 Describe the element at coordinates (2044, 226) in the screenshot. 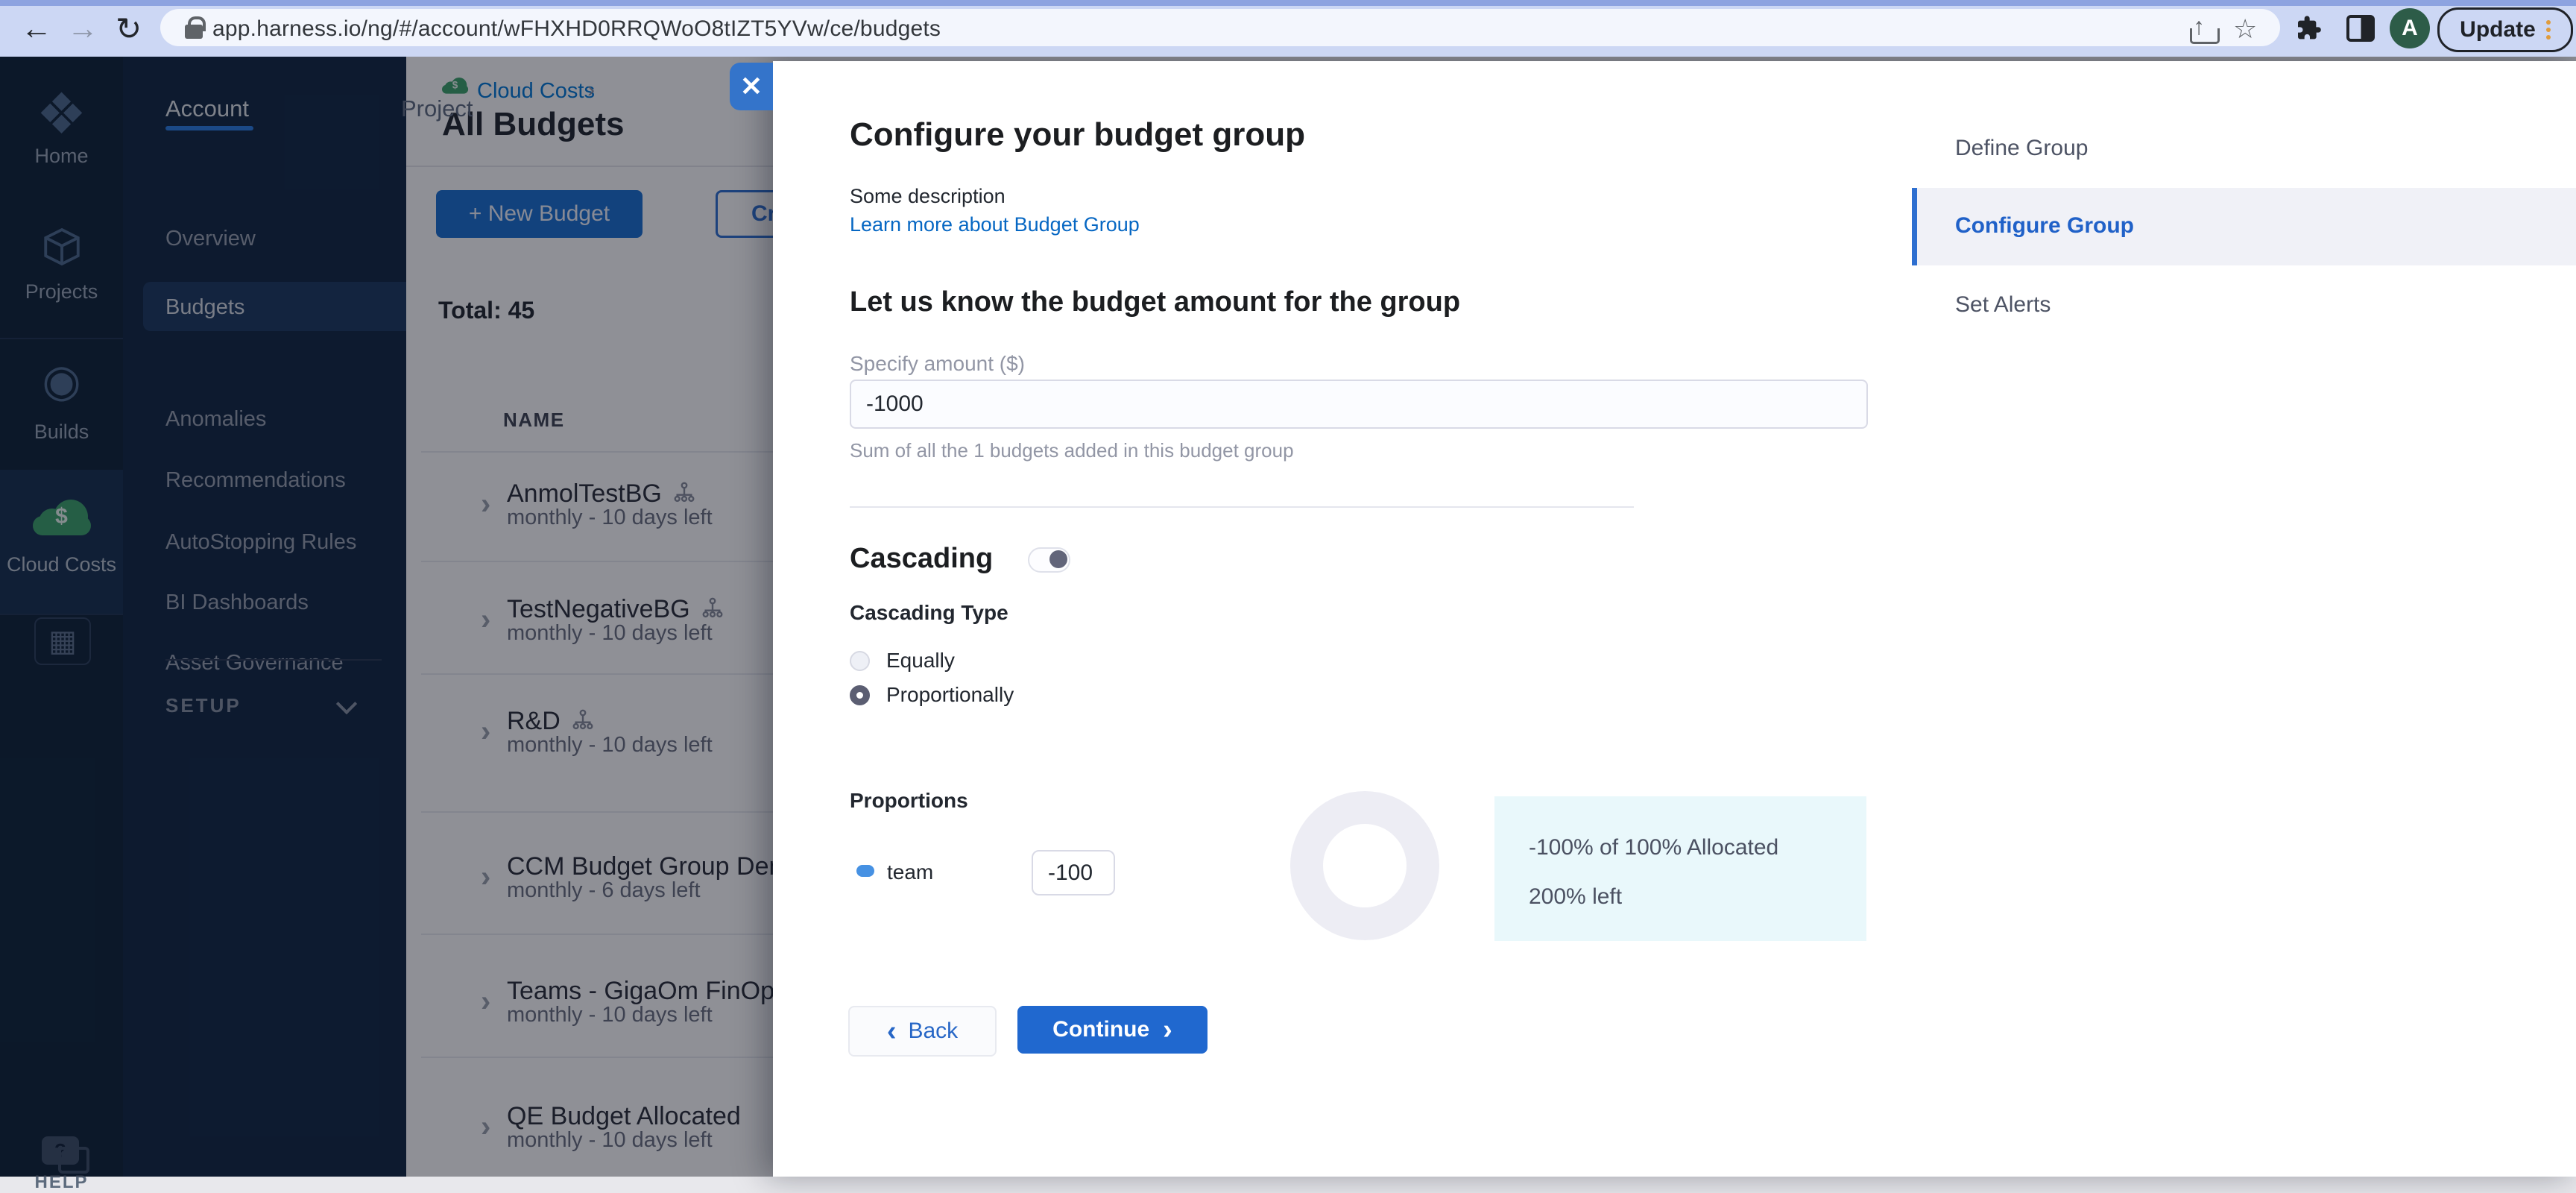

I see `step-configure-group-label: Configure Group` at that location.